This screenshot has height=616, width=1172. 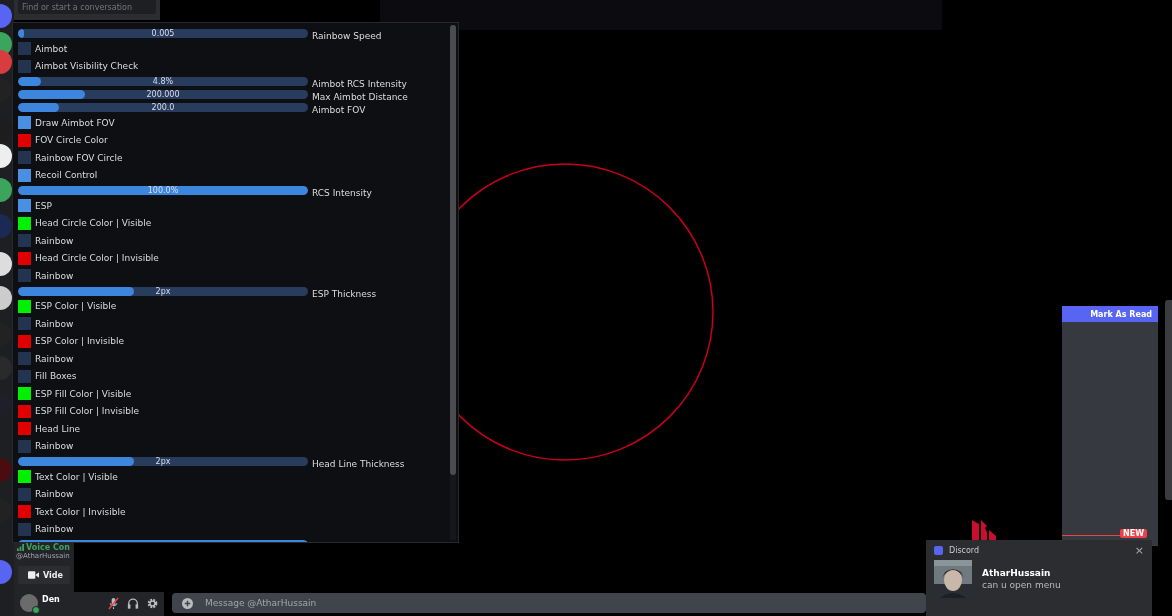 I want to click on checkbox-label: Aimbot, so click(x=51, y=48).